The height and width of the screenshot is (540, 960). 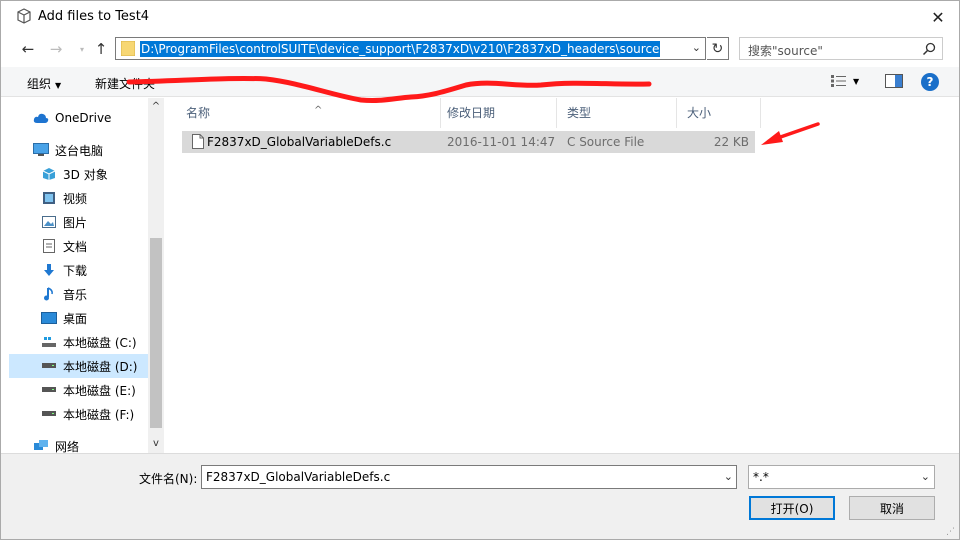 I want to click on search-placeholder: 搜索"source", so click(x=785, y=51).